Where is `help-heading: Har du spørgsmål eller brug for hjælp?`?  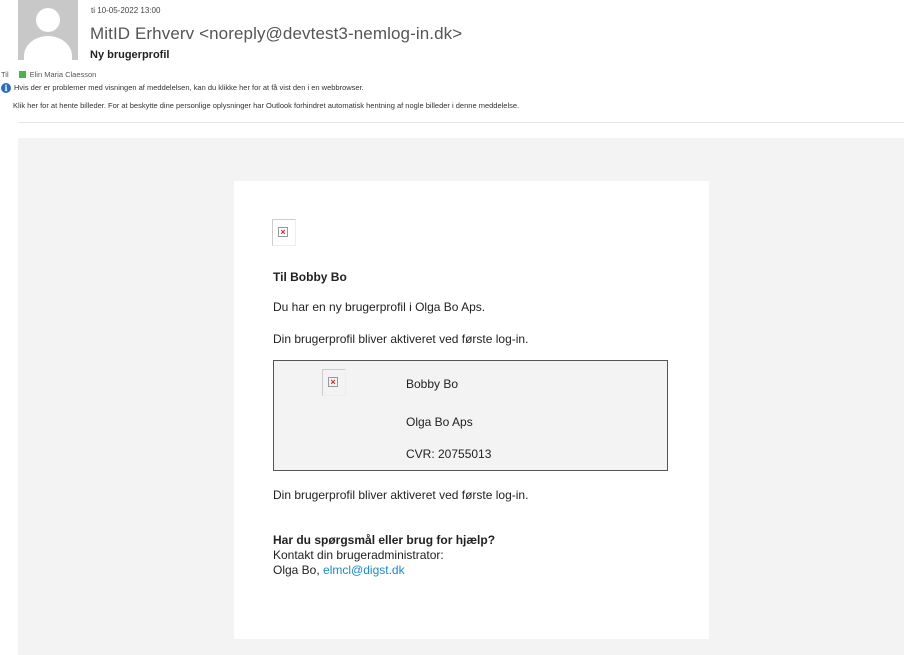
help-heading: Har du spørgsmål eller brug for hjælp? is located at coordinates (384, 540).